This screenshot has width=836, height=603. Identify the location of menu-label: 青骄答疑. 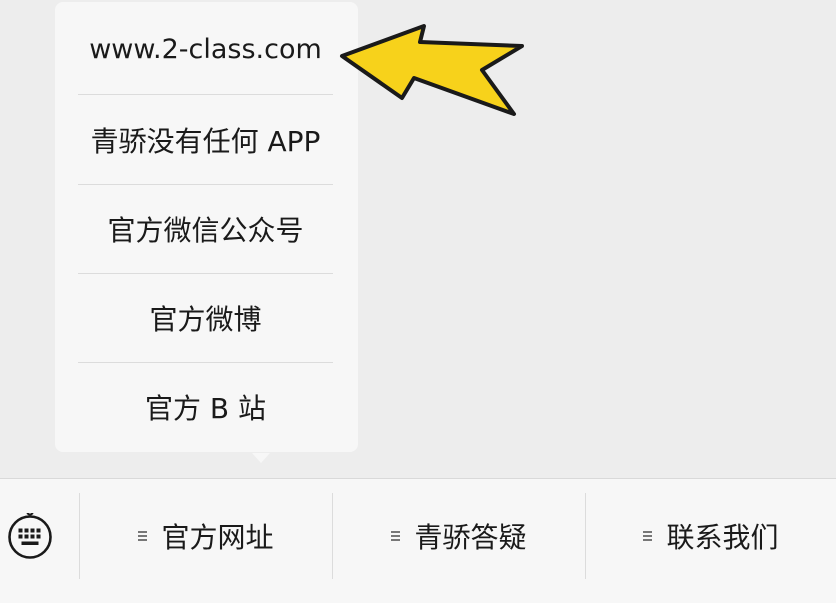
(470, 537).